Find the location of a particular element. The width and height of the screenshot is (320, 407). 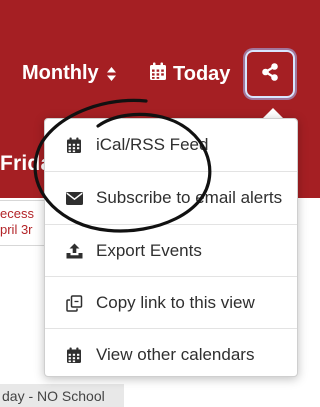

view-mode-dropdown: Monthly is located at coordinates (69, 73).